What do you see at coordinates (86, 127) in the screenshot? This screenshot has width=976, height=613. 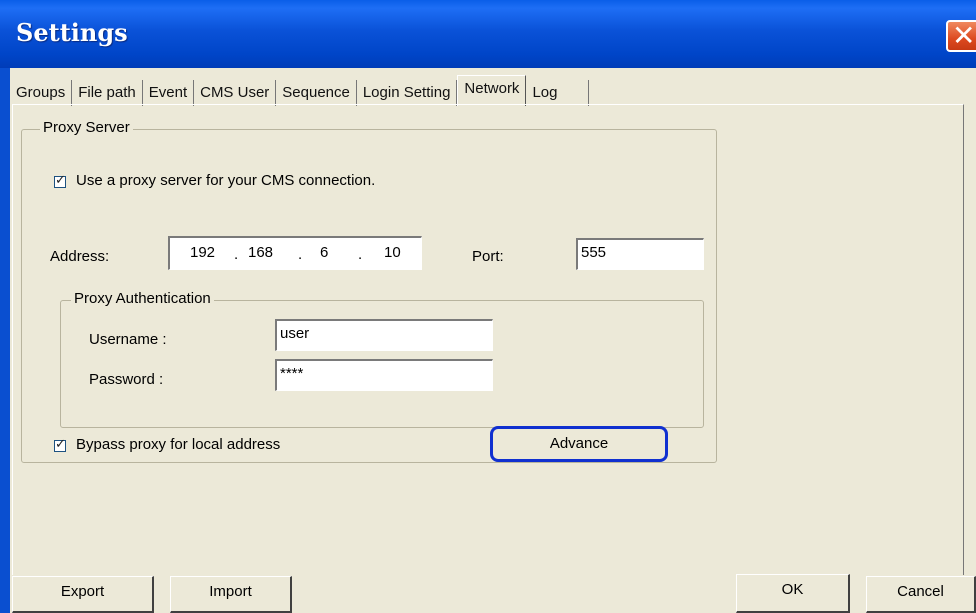 I see `proxy-server-legend: Proxy Server` at bounding box center [86, 127].